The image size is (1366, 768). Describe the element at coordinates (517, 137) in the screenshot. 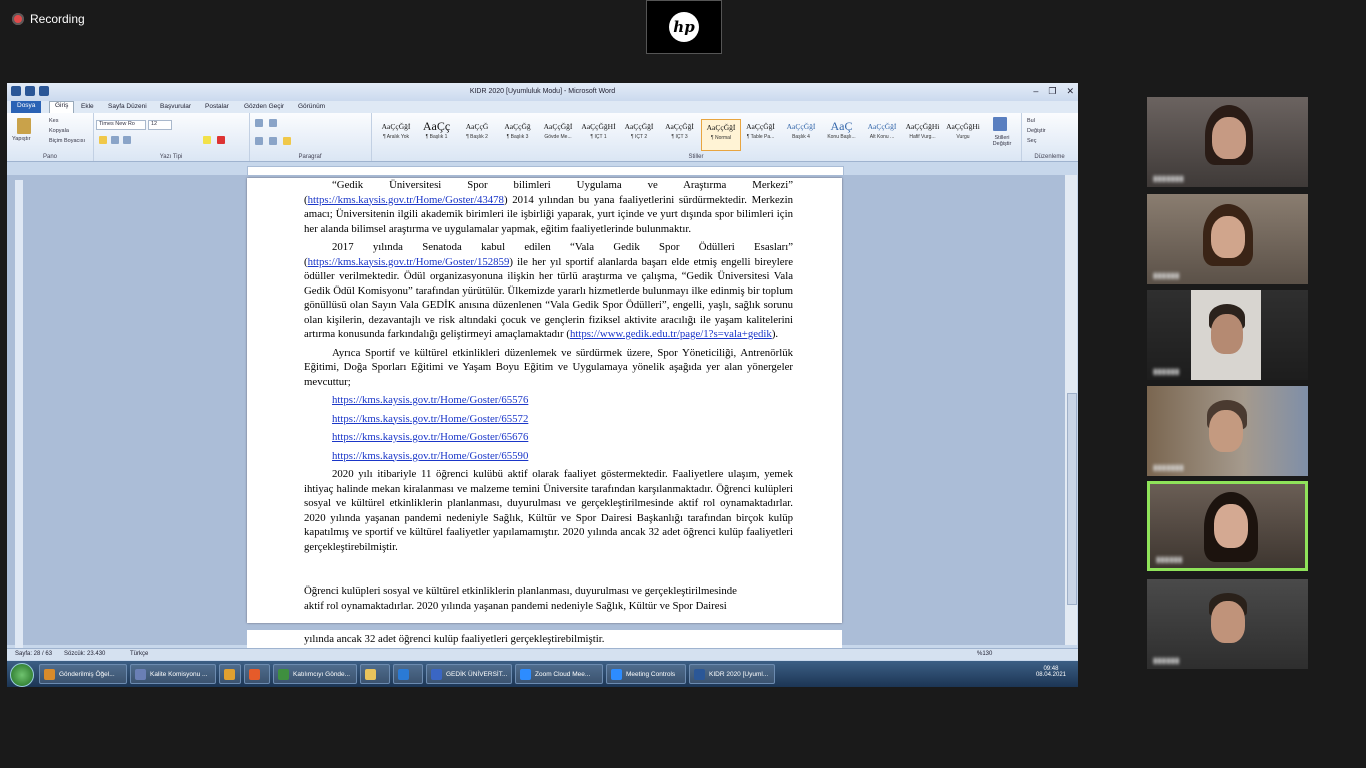

I see `style-name: ¶ Başlık 3` at that location.